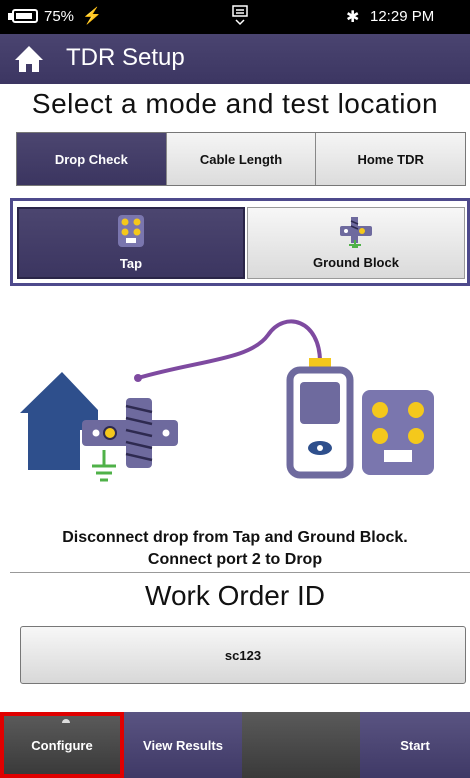  What do you see at coordinates (183, 745) in the screenshot?
I see `view-results-button: View Results` at bounding box center [183, 745].